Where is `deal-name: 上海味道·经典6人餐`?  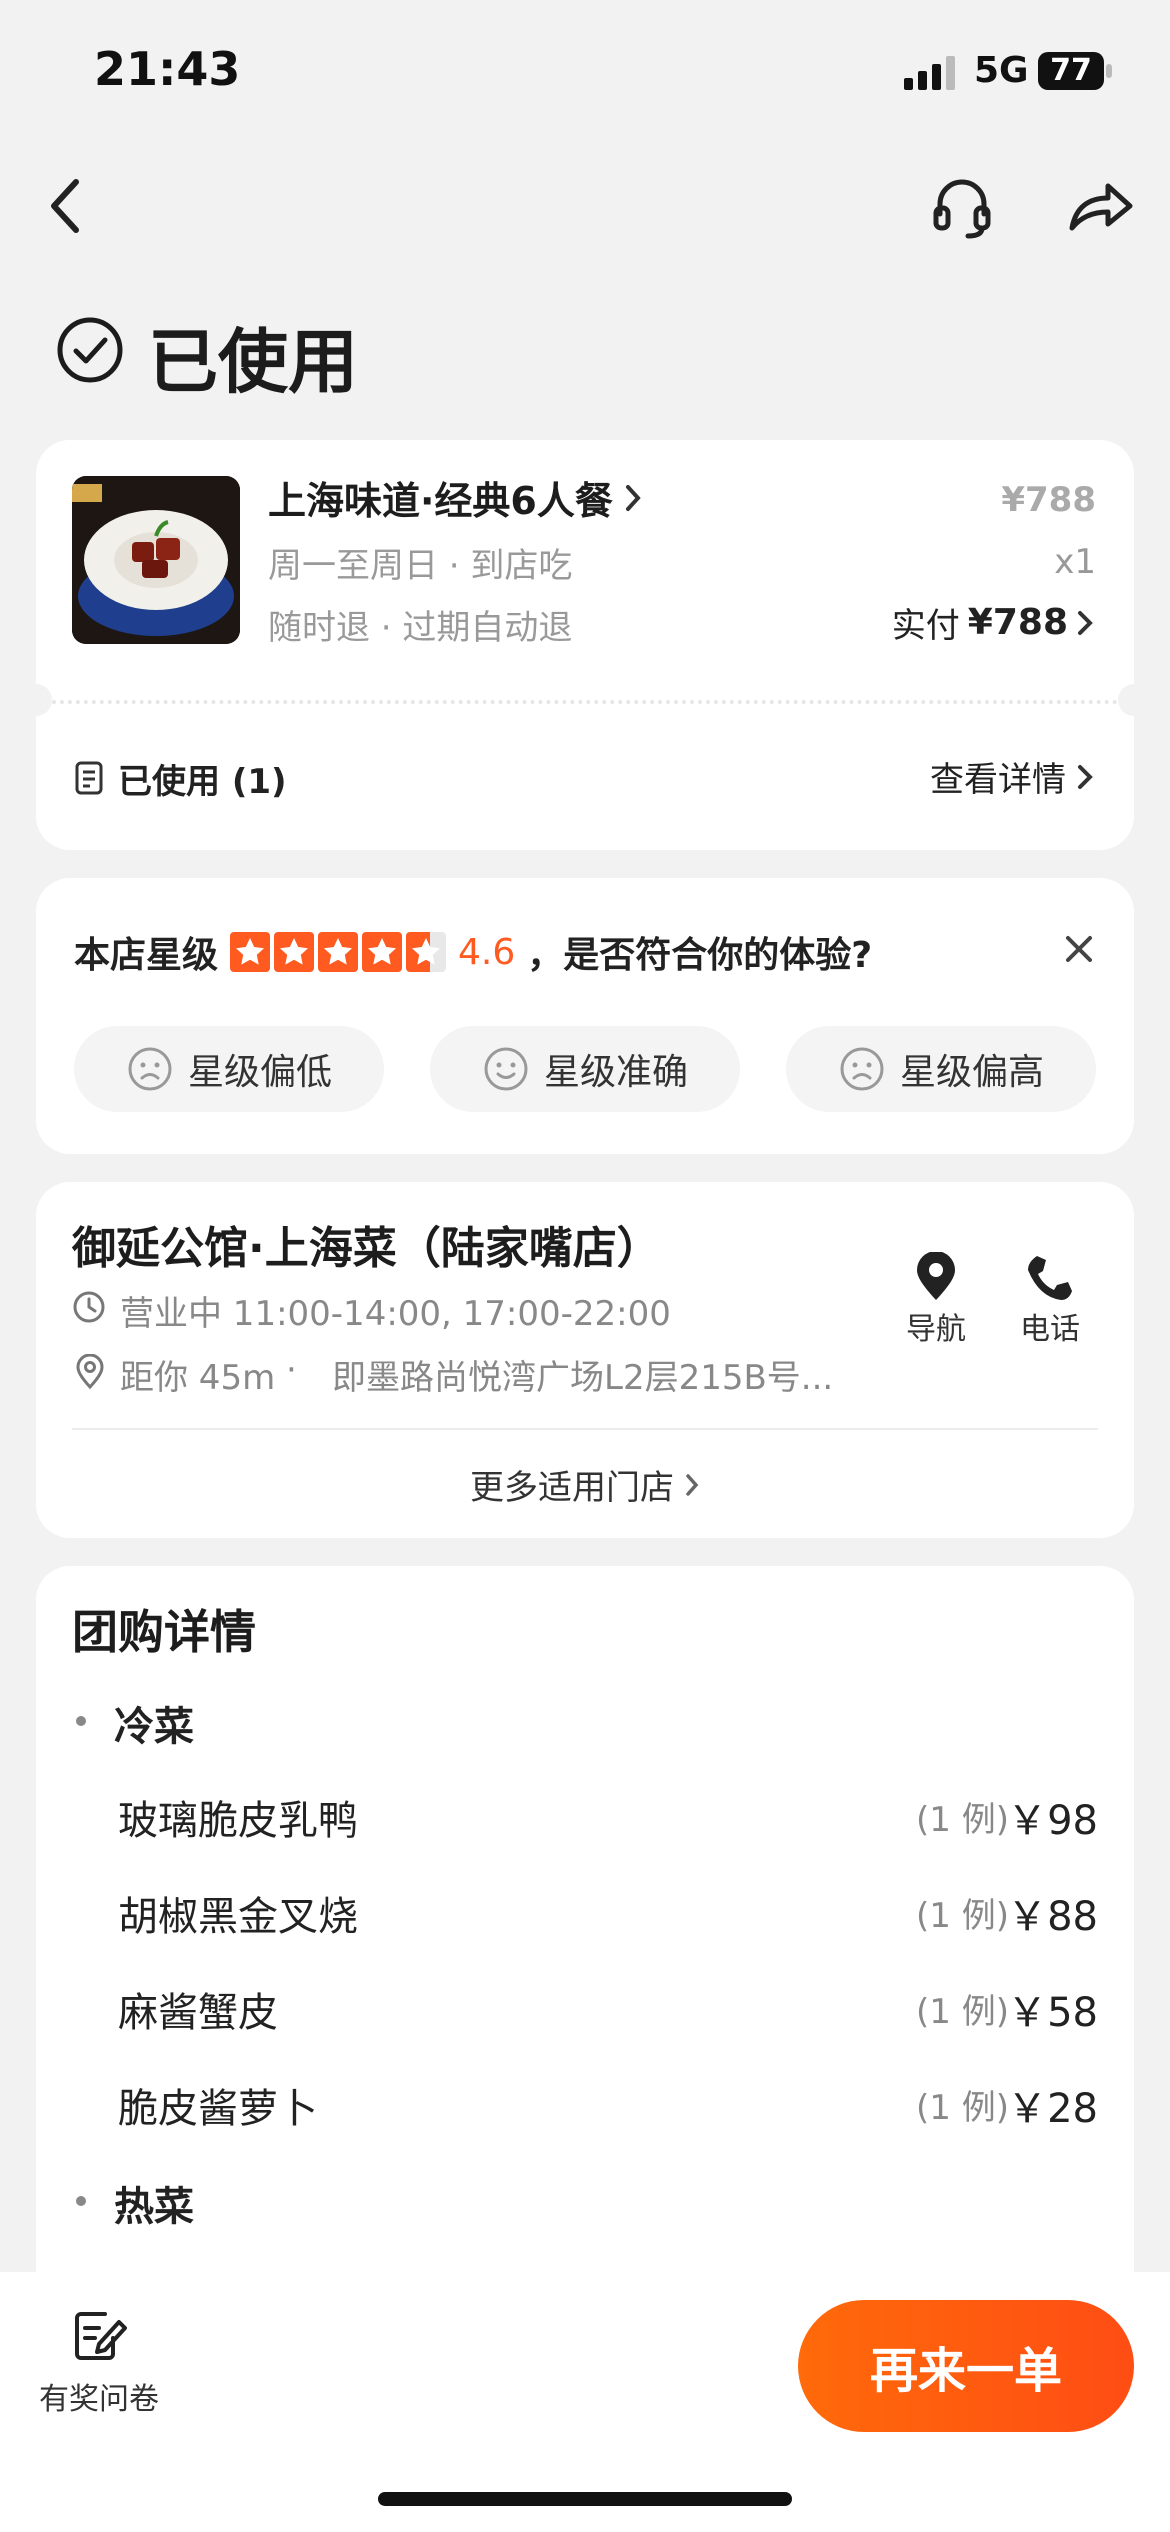
deal-name: 上海味道·经典6人餐 is located at coordinates (440, 501).